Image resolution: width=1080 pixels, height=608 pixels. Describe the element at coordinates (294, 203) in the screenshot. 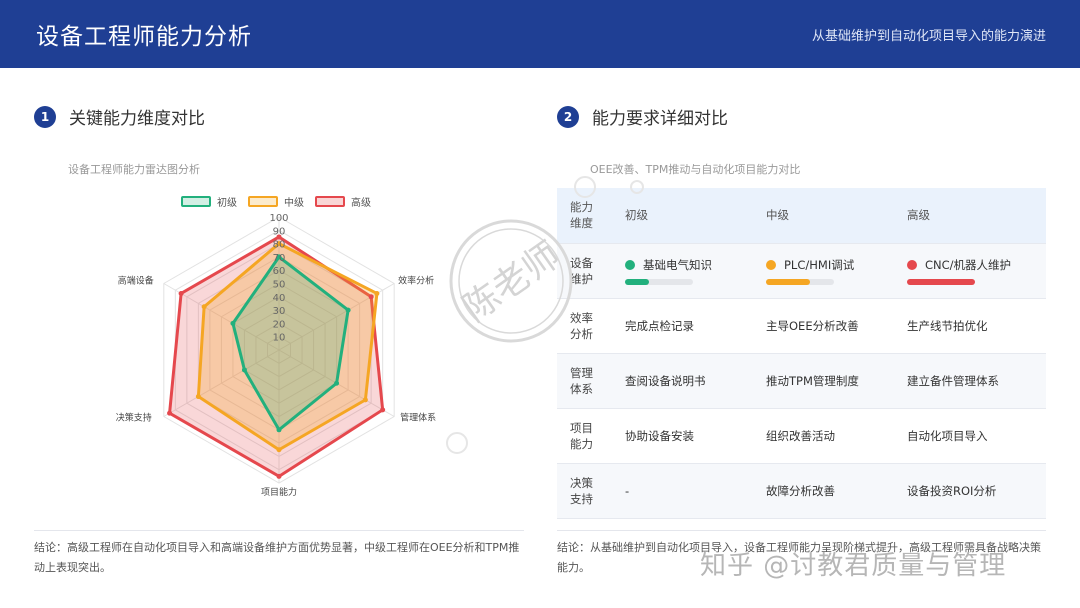

I see `legend-label-mid: 中级` at that location.